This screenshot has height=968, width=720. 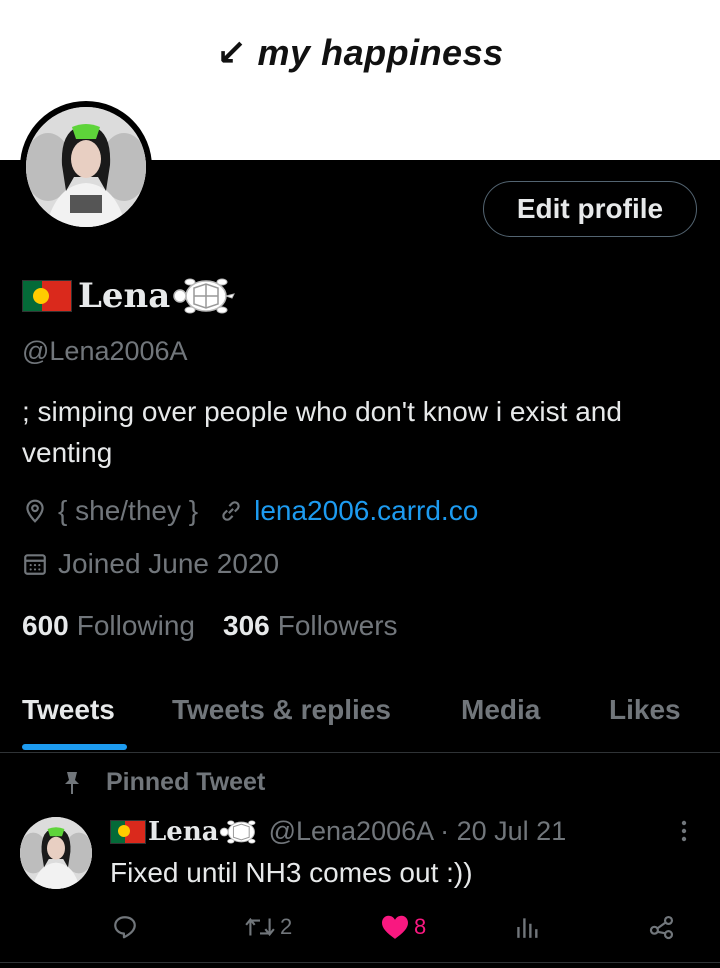 What do you see at coordinates (420, 926) in the screenshot?
I see `like-count: 8` at bounding box center [420, 926].